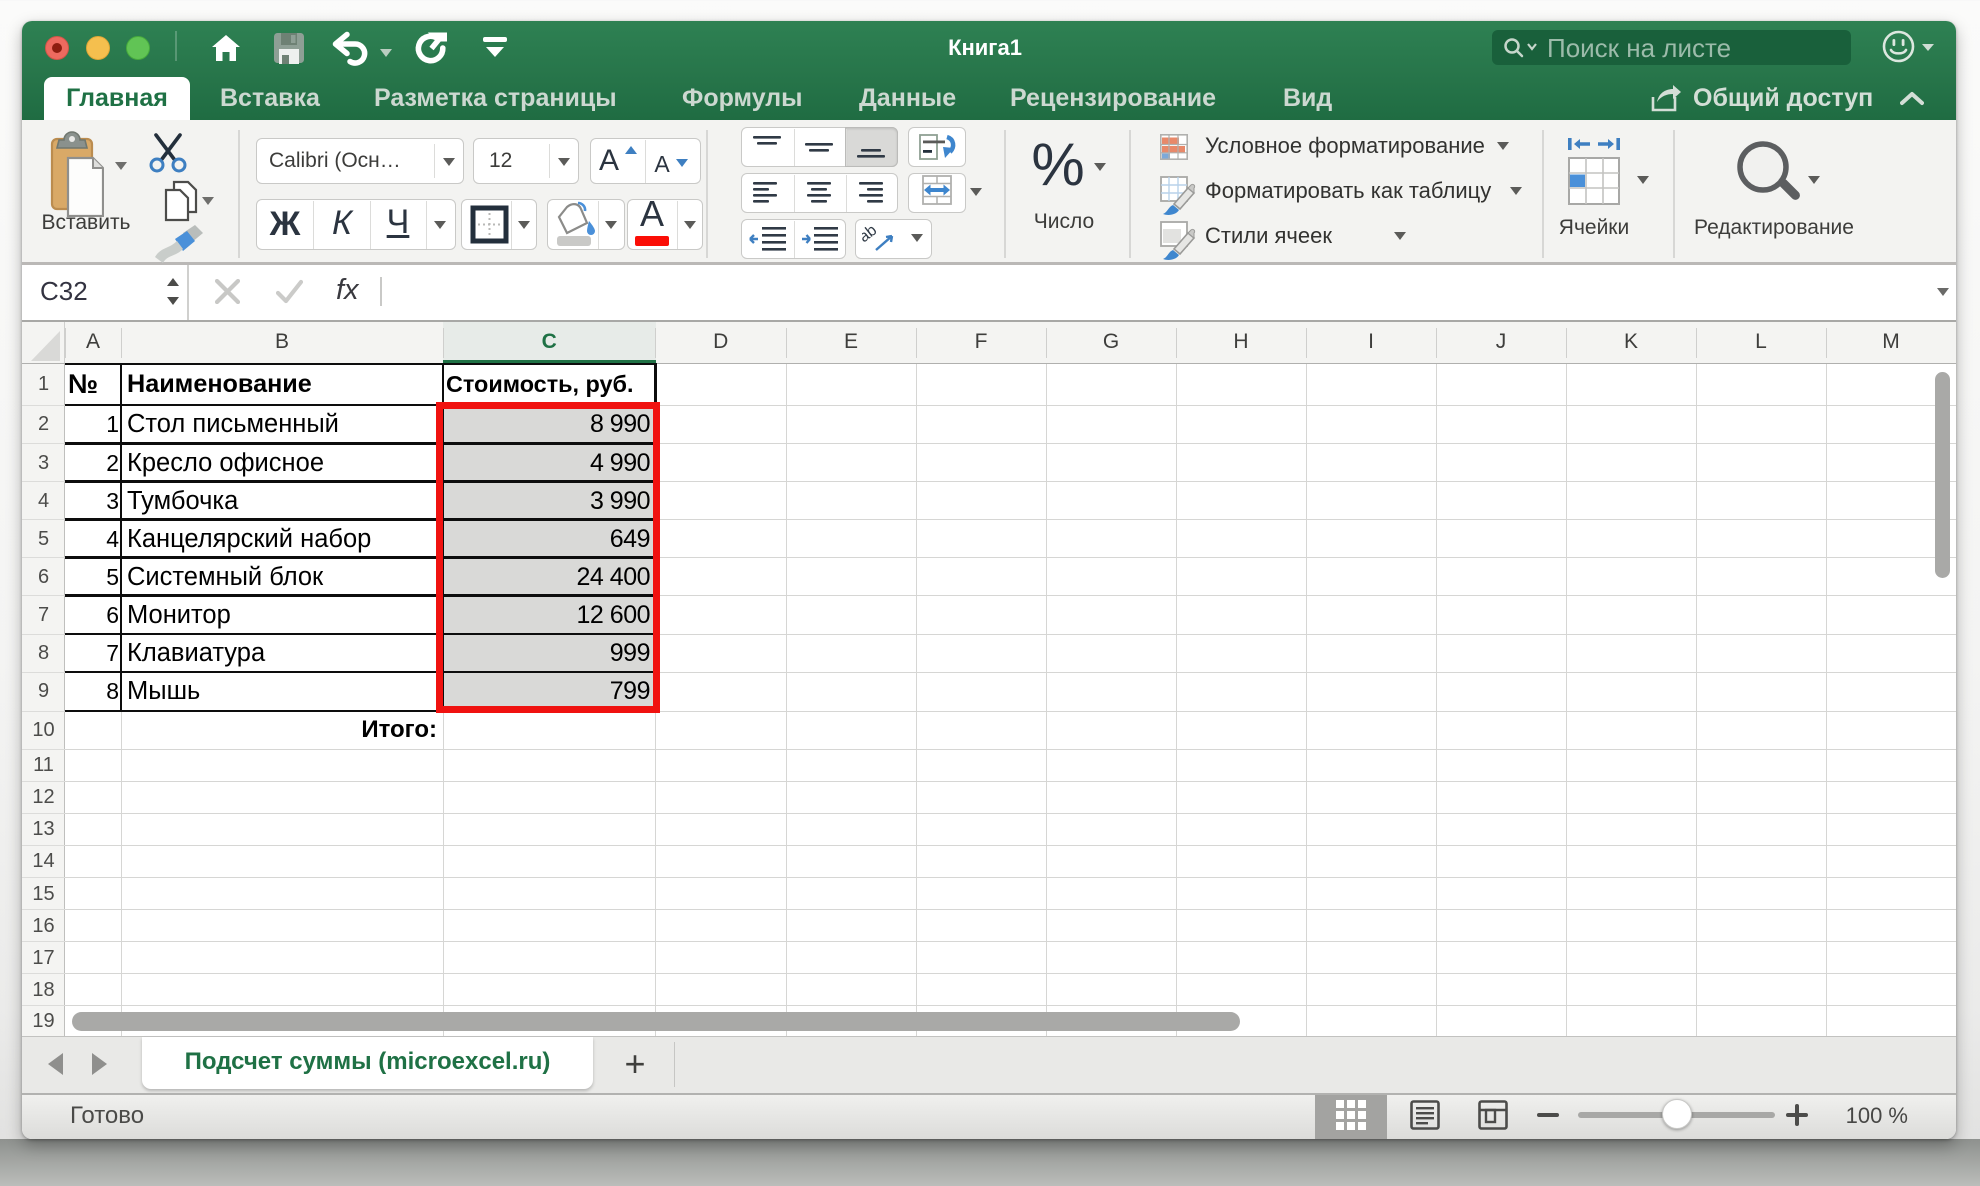 The image size is (1980, 1186). I want to click on svg-text: ab, so click(871, 235).